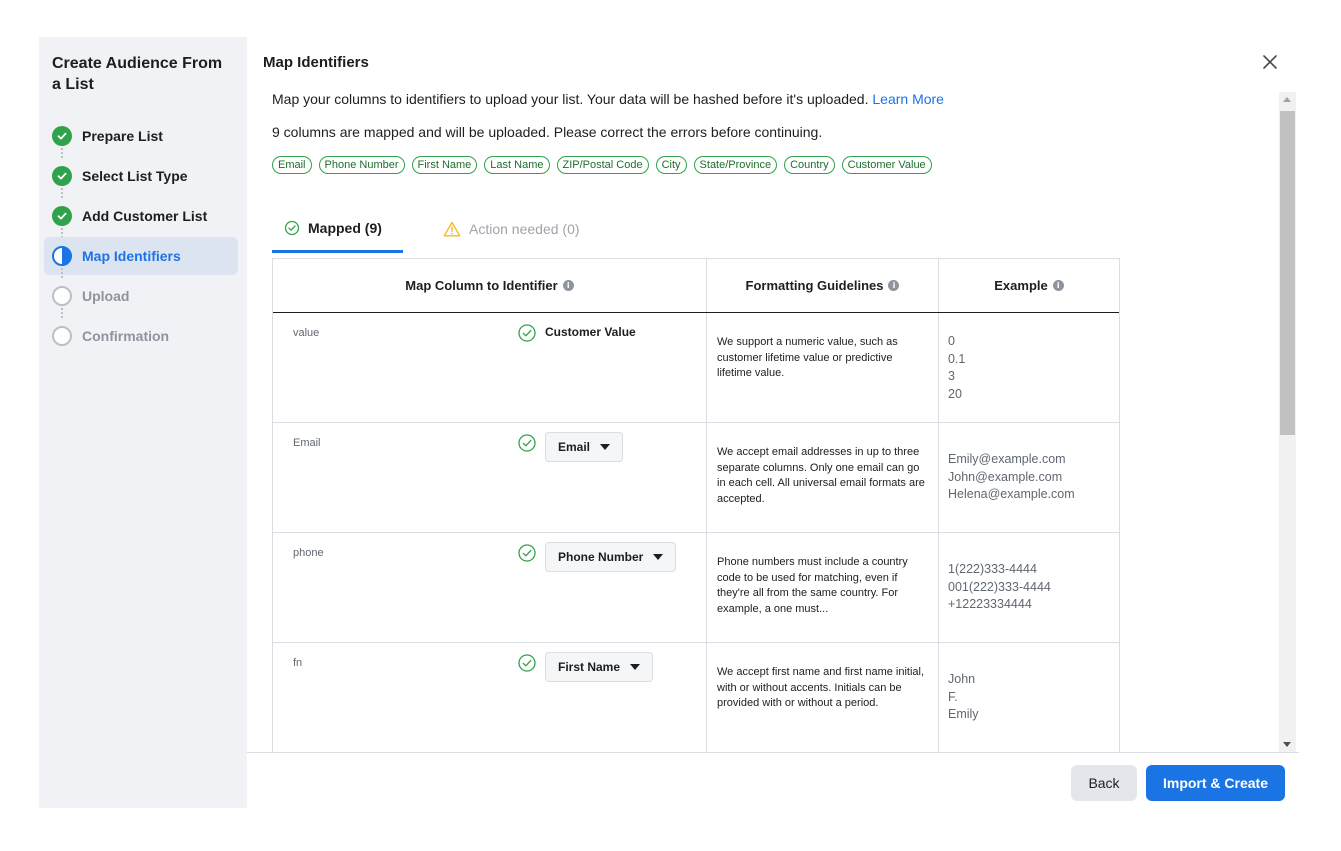 Image resolution: width=1341 pixels, height=851 pixels. What do you see at coordinates (122, 136) in the screenshot?
I see `step-label: Prepare List` at bounding box center [122, 136].